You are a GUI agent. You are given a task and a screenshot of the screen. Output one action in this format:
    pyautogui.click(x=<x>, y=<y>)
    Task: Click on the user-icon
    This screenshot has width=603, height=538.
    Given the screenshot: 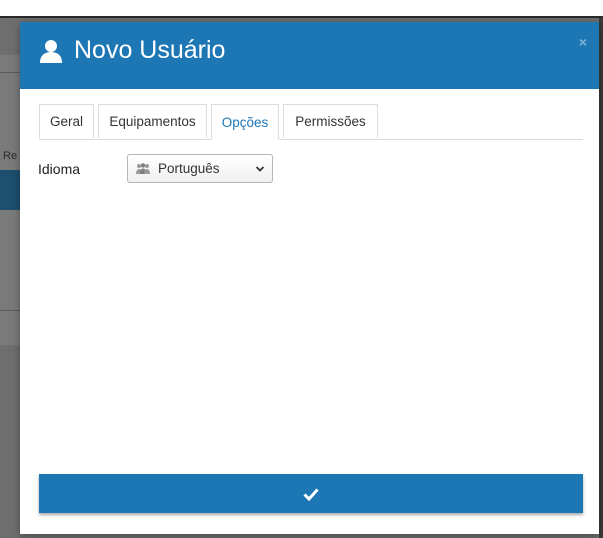 What is the action you would take?
    pyautogui.click(x=51, y=51)
    